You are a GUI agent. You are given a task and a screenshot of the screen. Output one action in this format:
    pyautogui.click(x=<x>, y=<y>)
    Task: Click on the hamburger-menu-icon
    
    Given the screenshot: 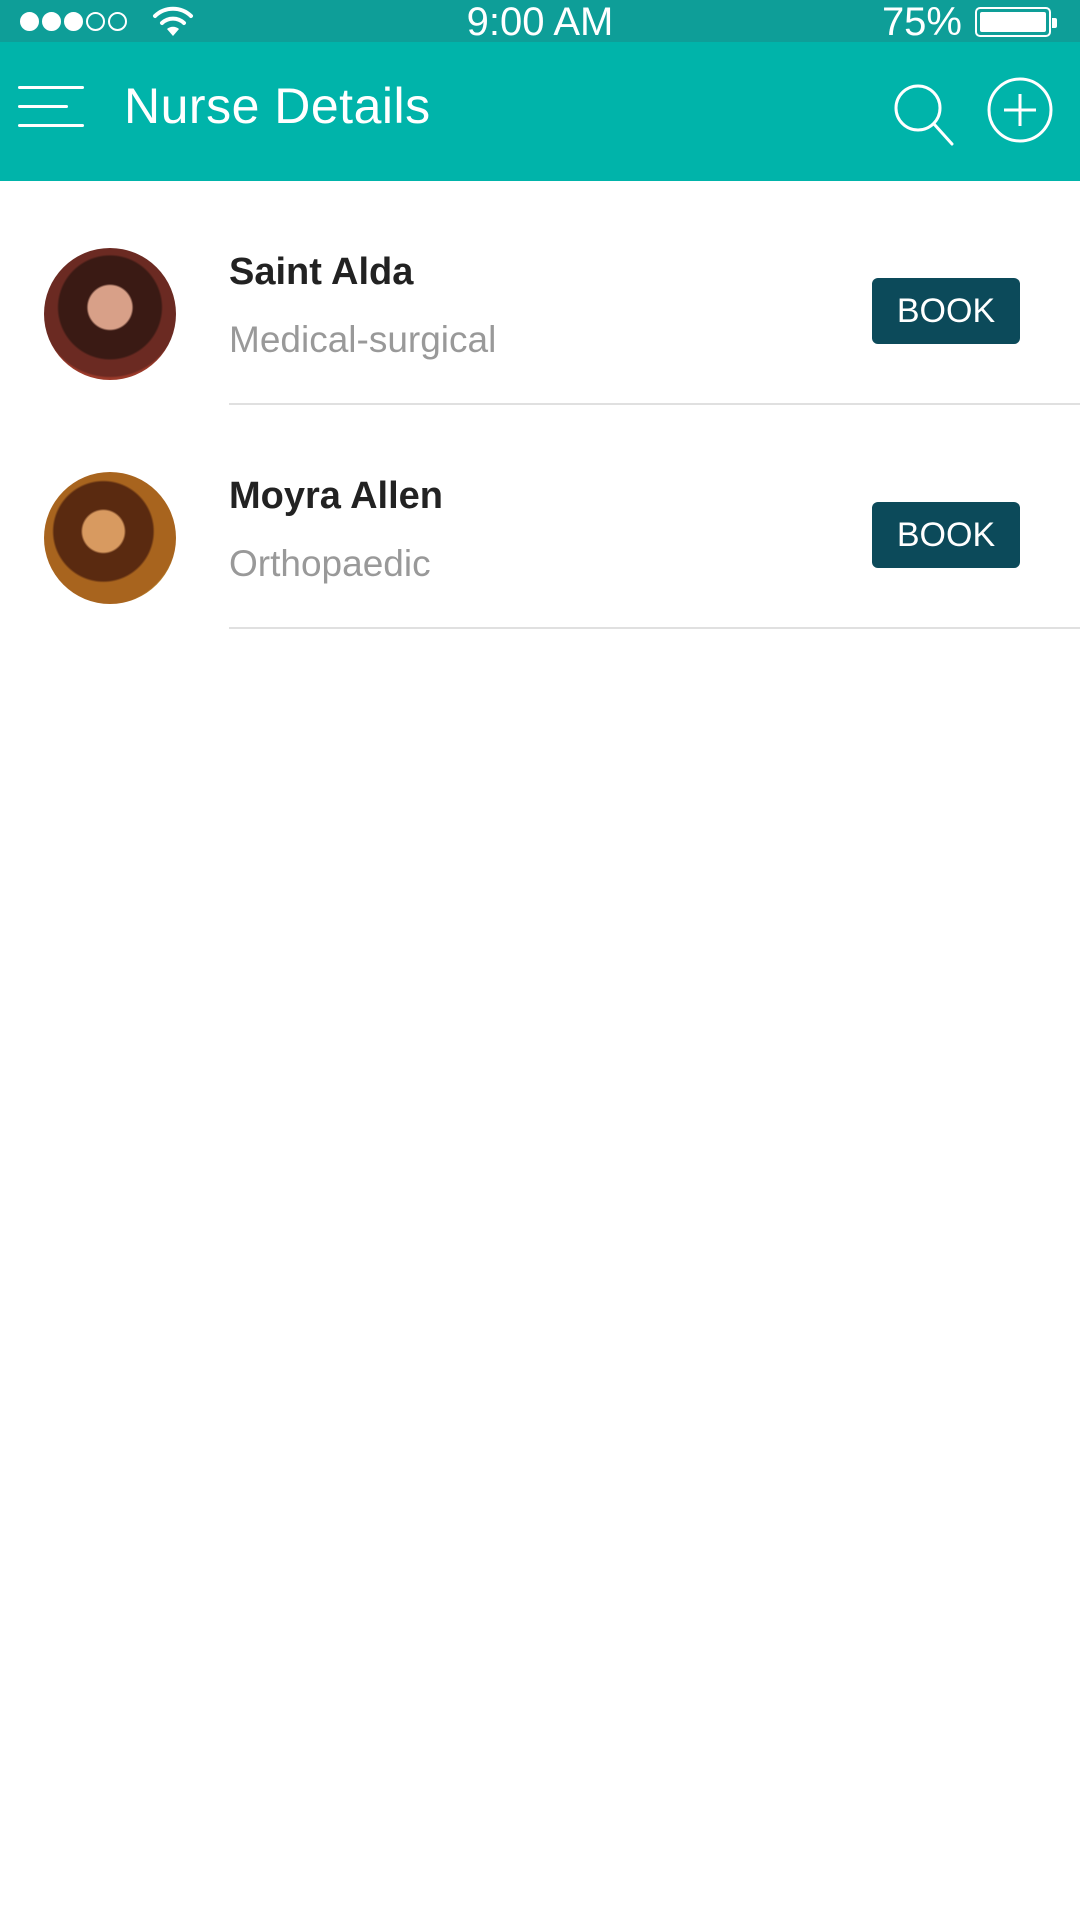 What is the action you would take?
    pyautogui.click(x=51, y=108)
    